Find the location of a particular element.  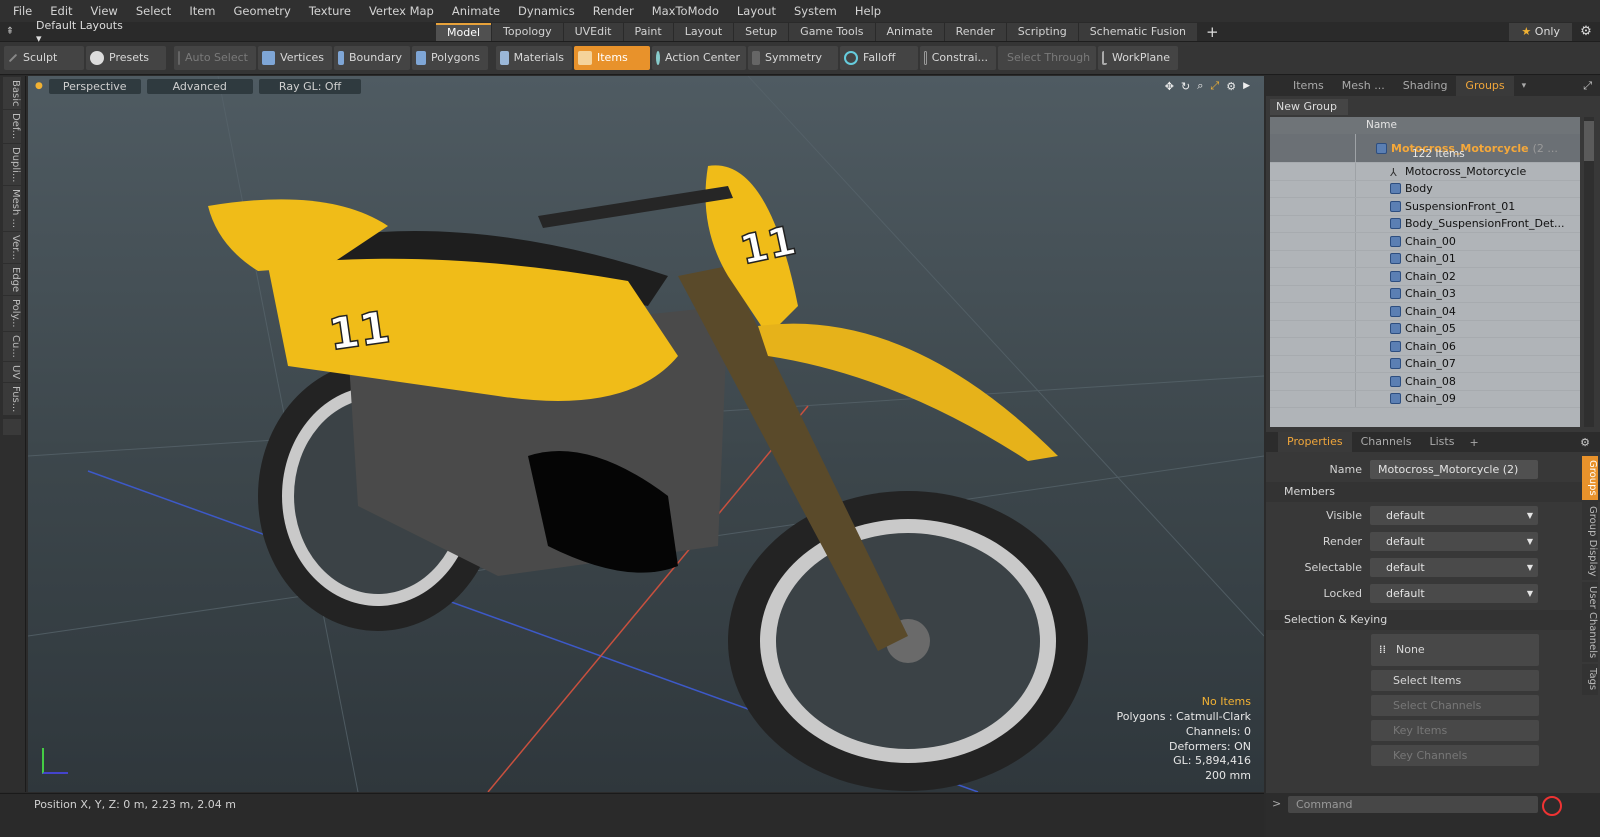

sculpt-button: Sculpt is located at coordinates (44, 58).